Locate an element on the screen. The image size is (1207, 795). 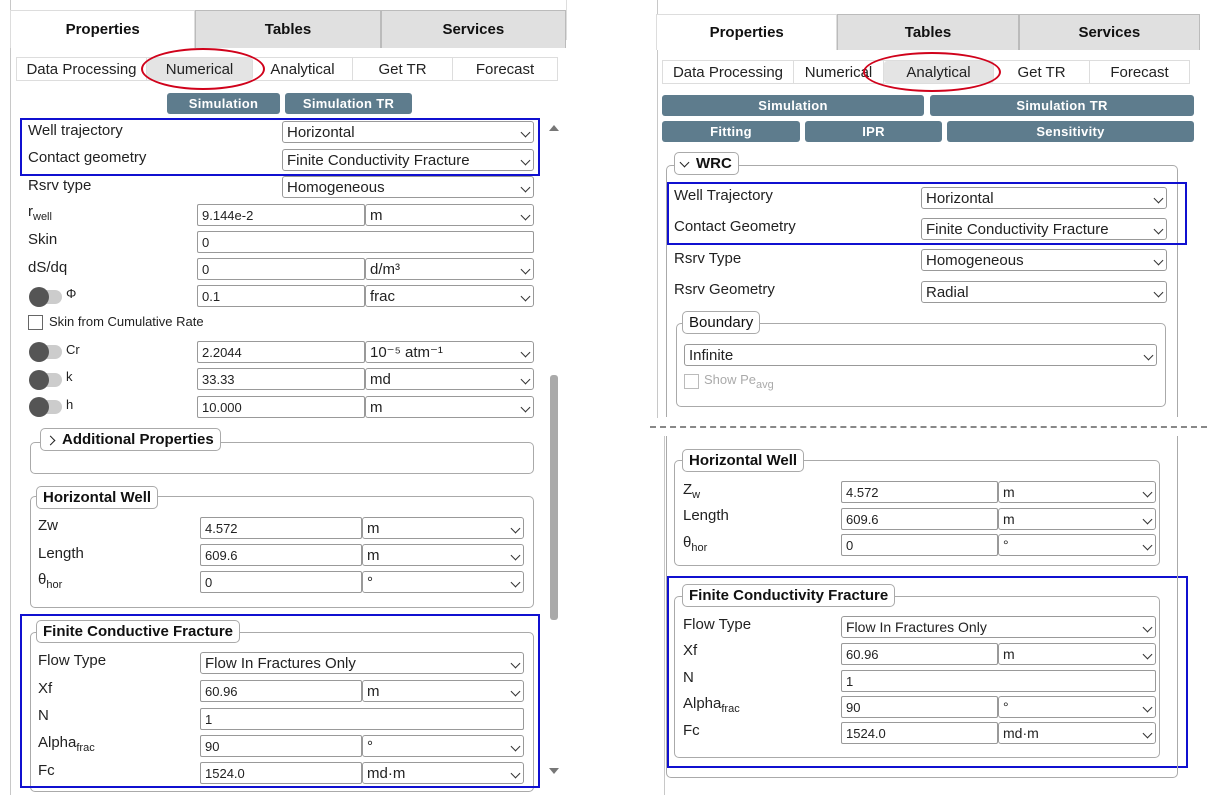
rsrv-geometry-select: Radial is located at coordinates (1044, 292).